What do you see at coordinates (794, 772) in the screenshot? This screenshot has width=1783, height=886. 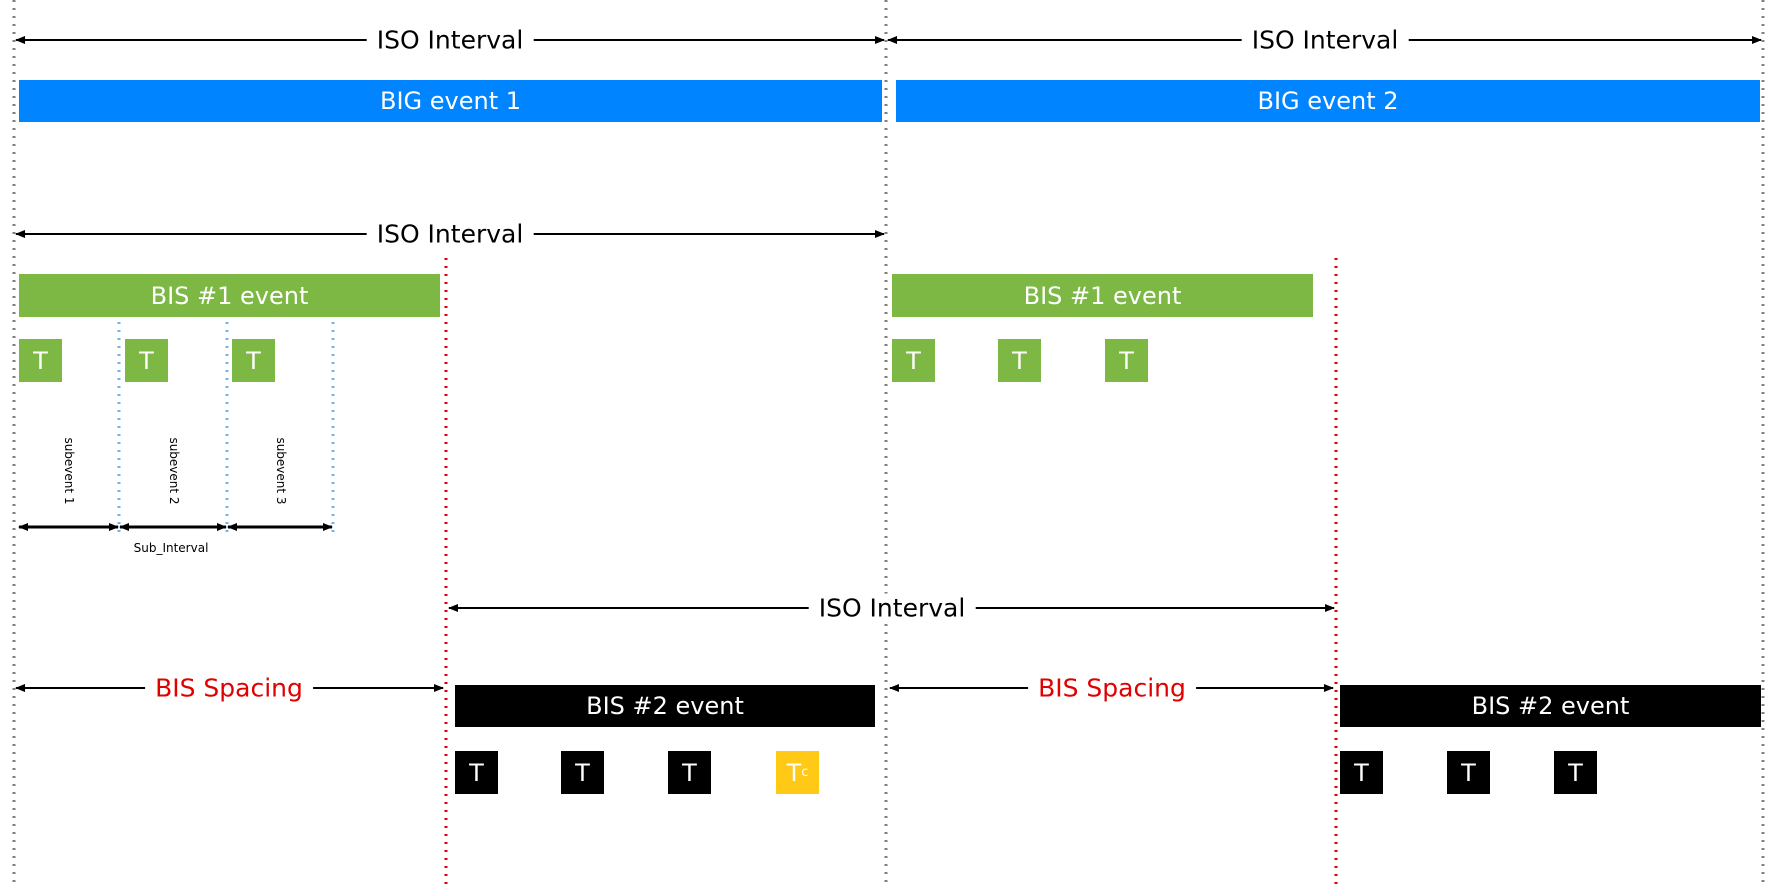 I see `control-packet-main: T` at bounding box center [794, 772].